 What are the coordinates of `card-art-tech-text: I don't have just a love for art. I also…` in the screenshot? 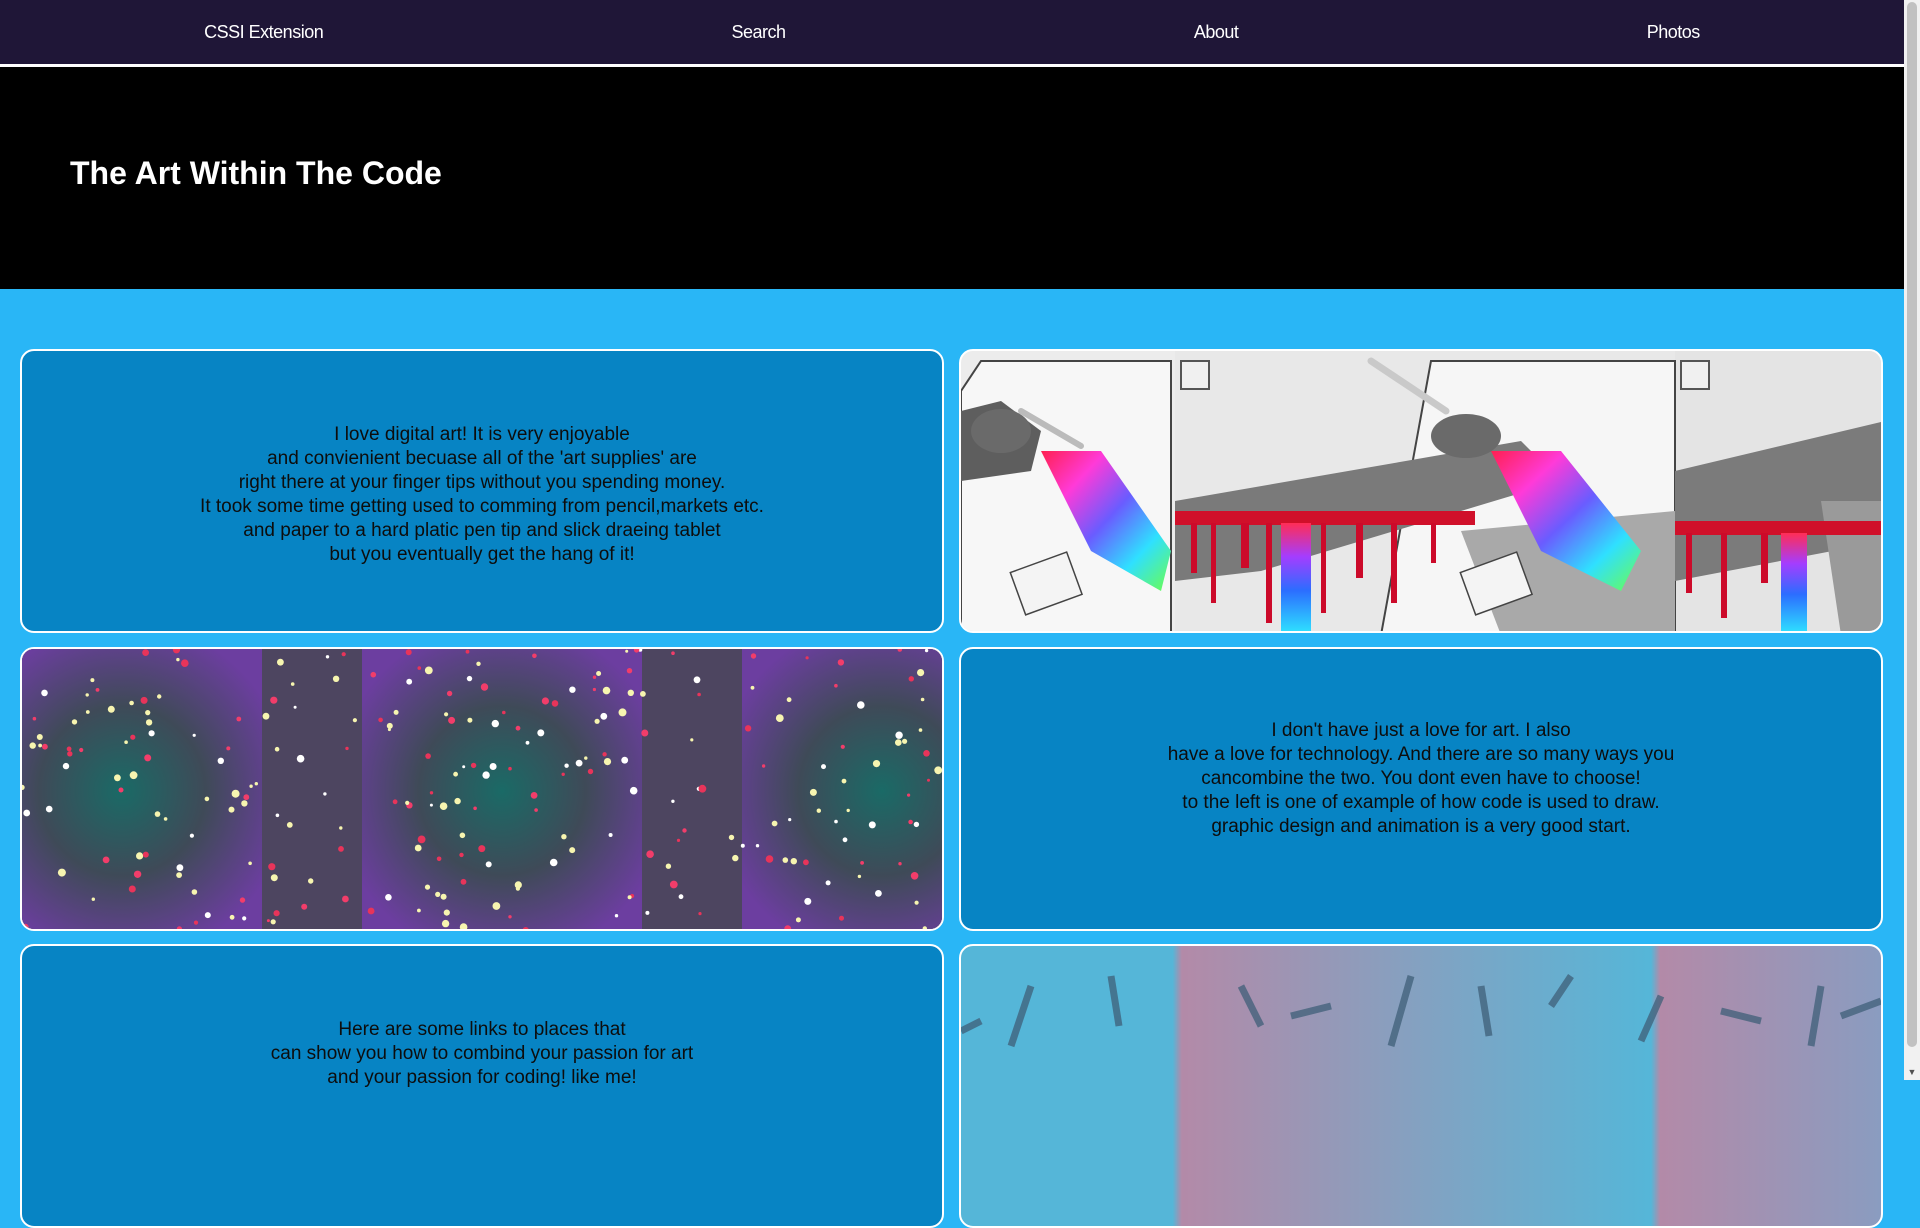 It's located at (1421, 789).